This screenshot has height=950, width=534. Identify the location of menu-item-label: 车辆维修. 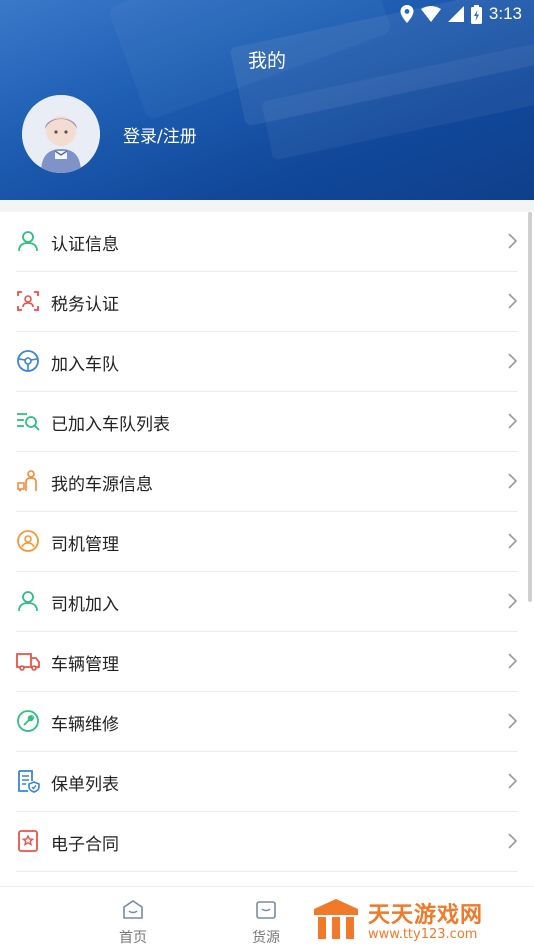
(85, 725).